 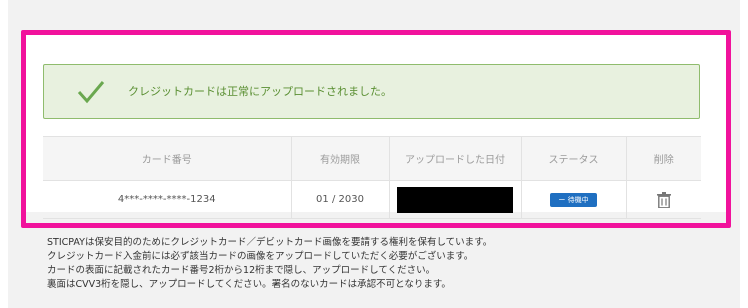 I want to click on column-header-status: ステータス, so click(x=574, y=158).